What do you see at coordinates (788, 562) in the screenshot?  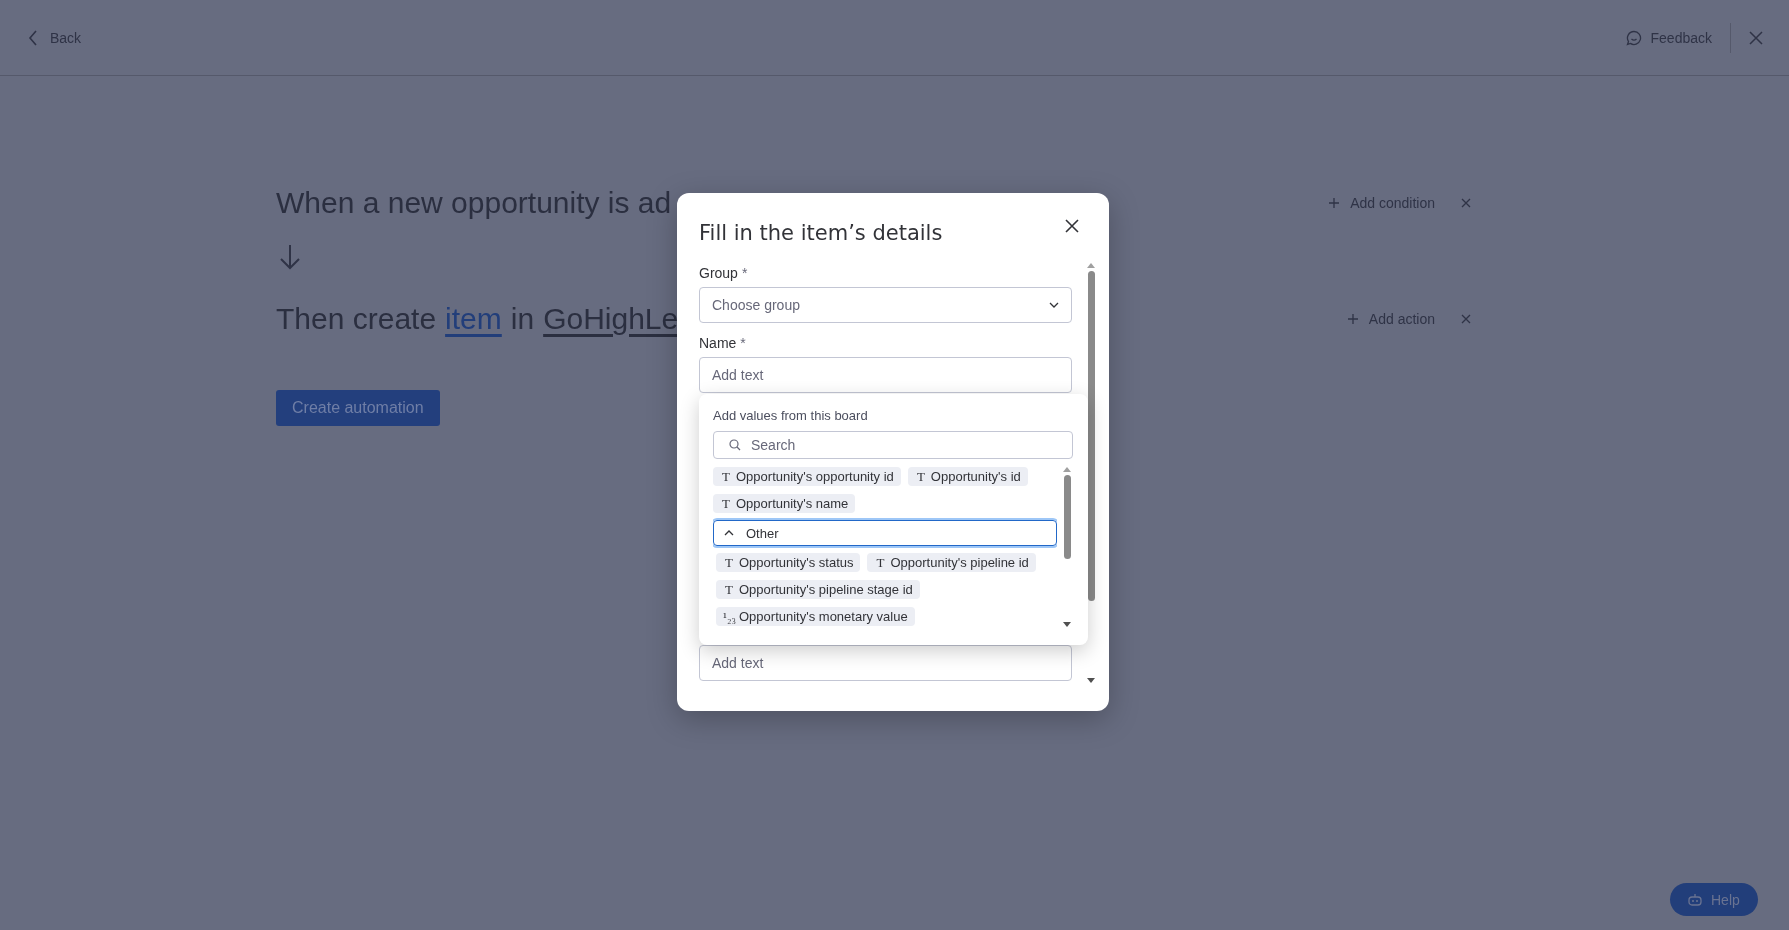 I see `column-chip: T Opportunity's status` at bounding box center [788, 562].